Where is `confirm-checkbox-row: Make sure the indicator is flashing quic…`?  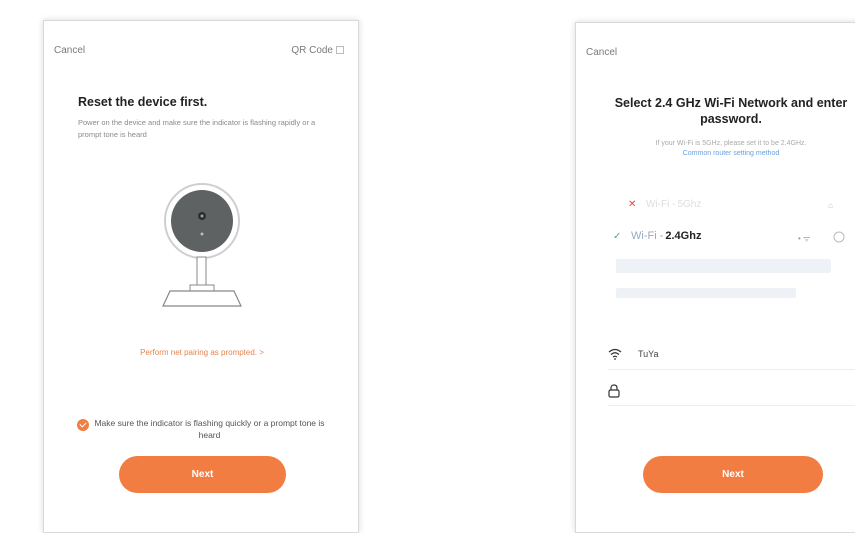
confirm-checkbox-row: Make sure the indicator is flashing quic… is located at coordinates (207, 429).